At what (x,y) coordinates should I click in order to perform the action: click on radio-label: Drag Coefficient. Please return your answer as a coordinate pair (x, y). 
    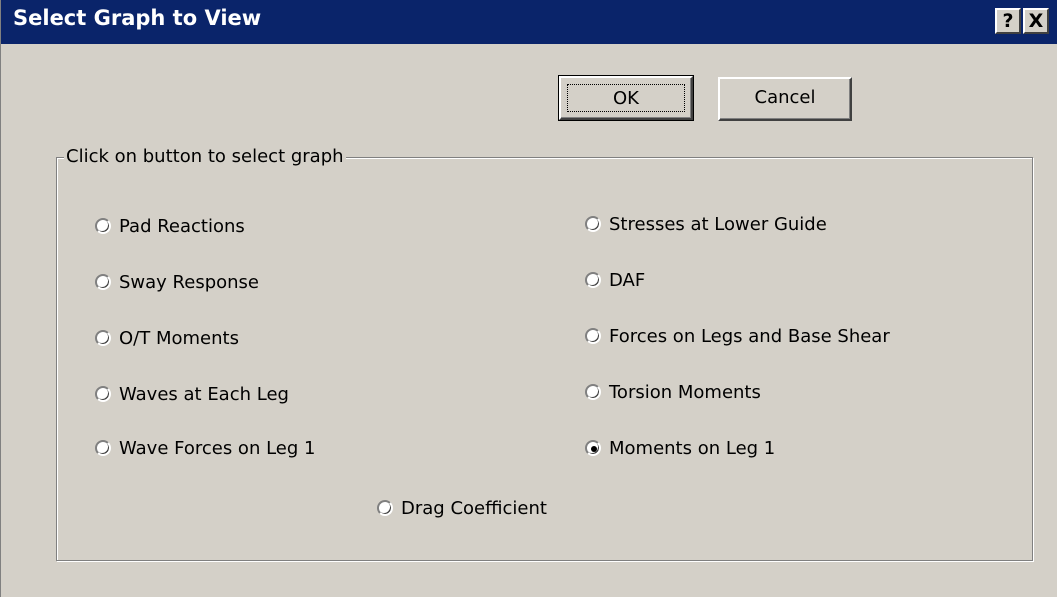
    Looking at the image, I should click on (474, 508).